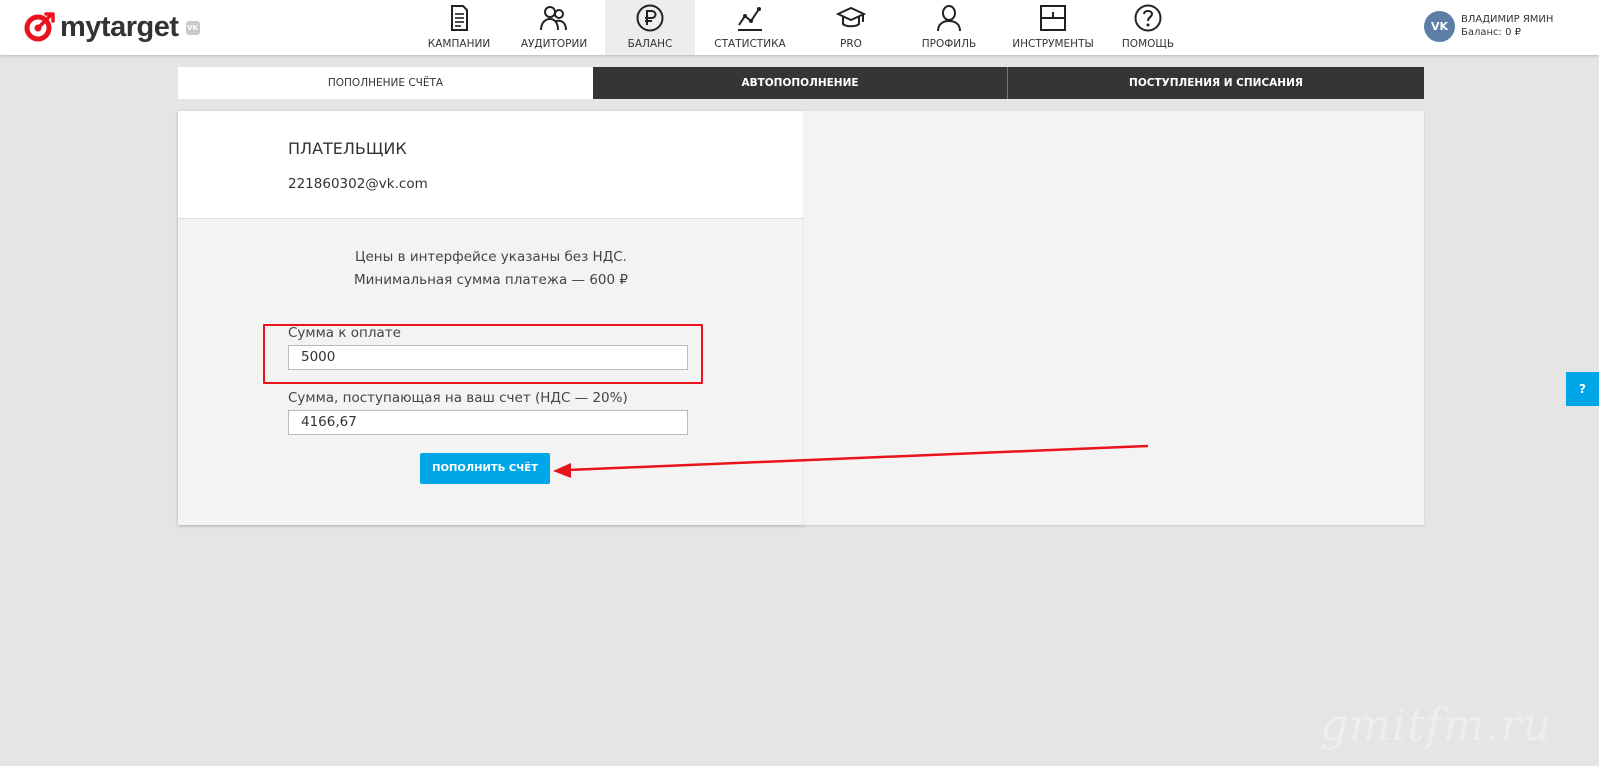  I want to click on nav-item-help: ПОМОЩЬ, so click(1148, 27).